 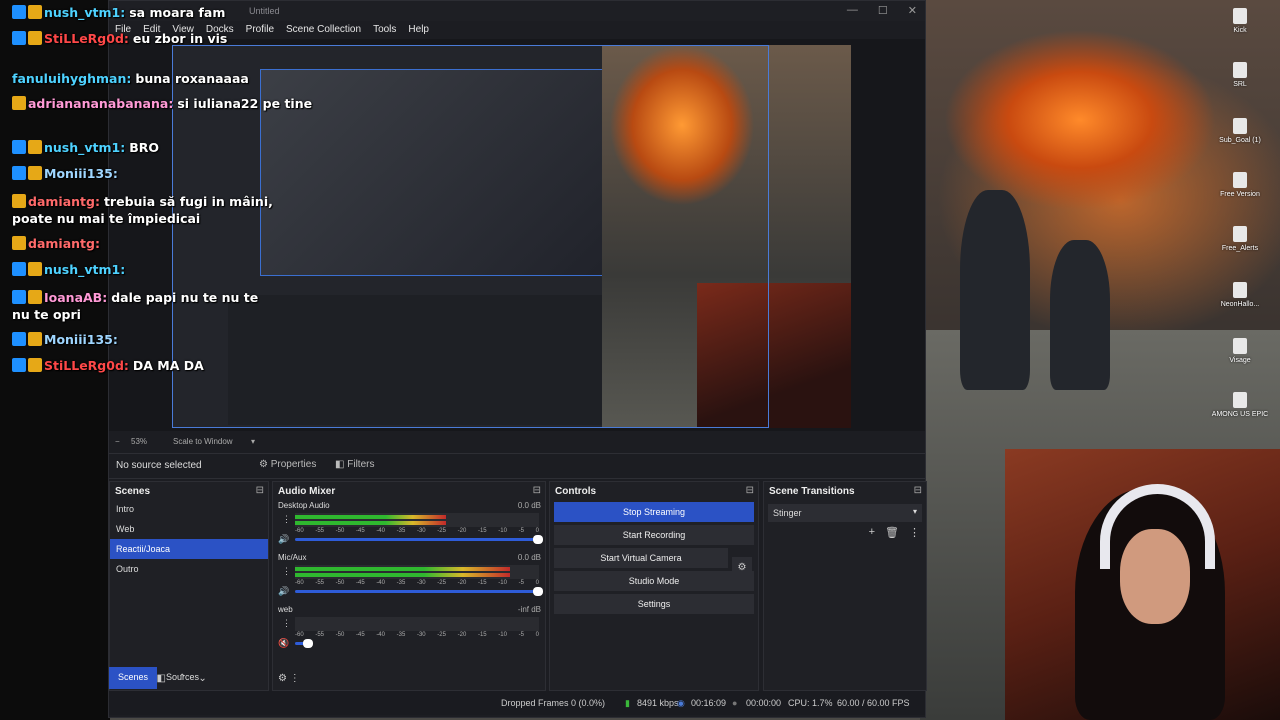 I want to click on maximize-button: ☐, so click(x=883, y=10).